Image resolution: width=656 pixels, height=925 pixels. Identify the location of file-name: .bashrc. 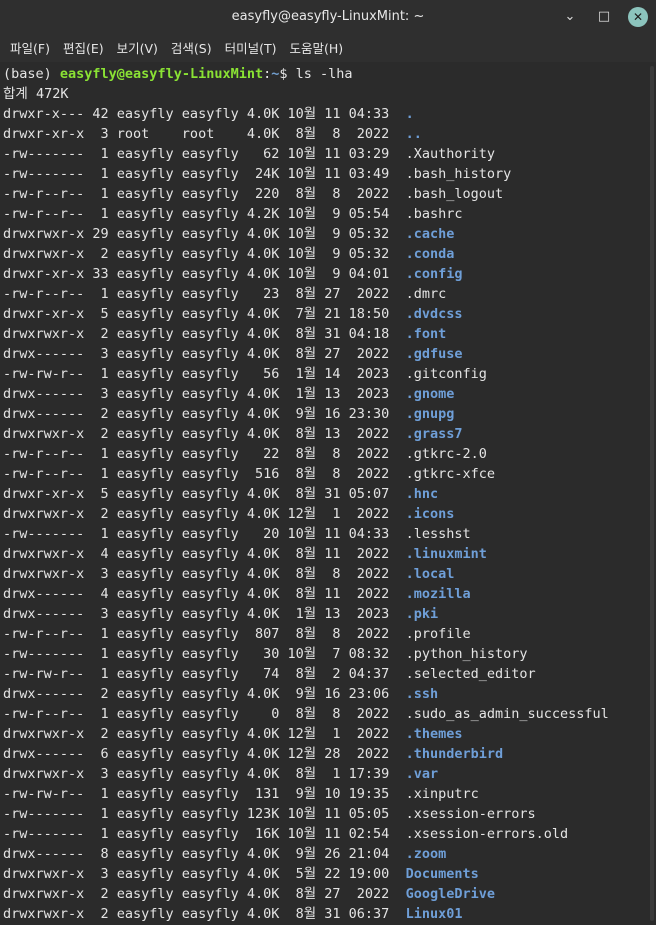
(434, 214).